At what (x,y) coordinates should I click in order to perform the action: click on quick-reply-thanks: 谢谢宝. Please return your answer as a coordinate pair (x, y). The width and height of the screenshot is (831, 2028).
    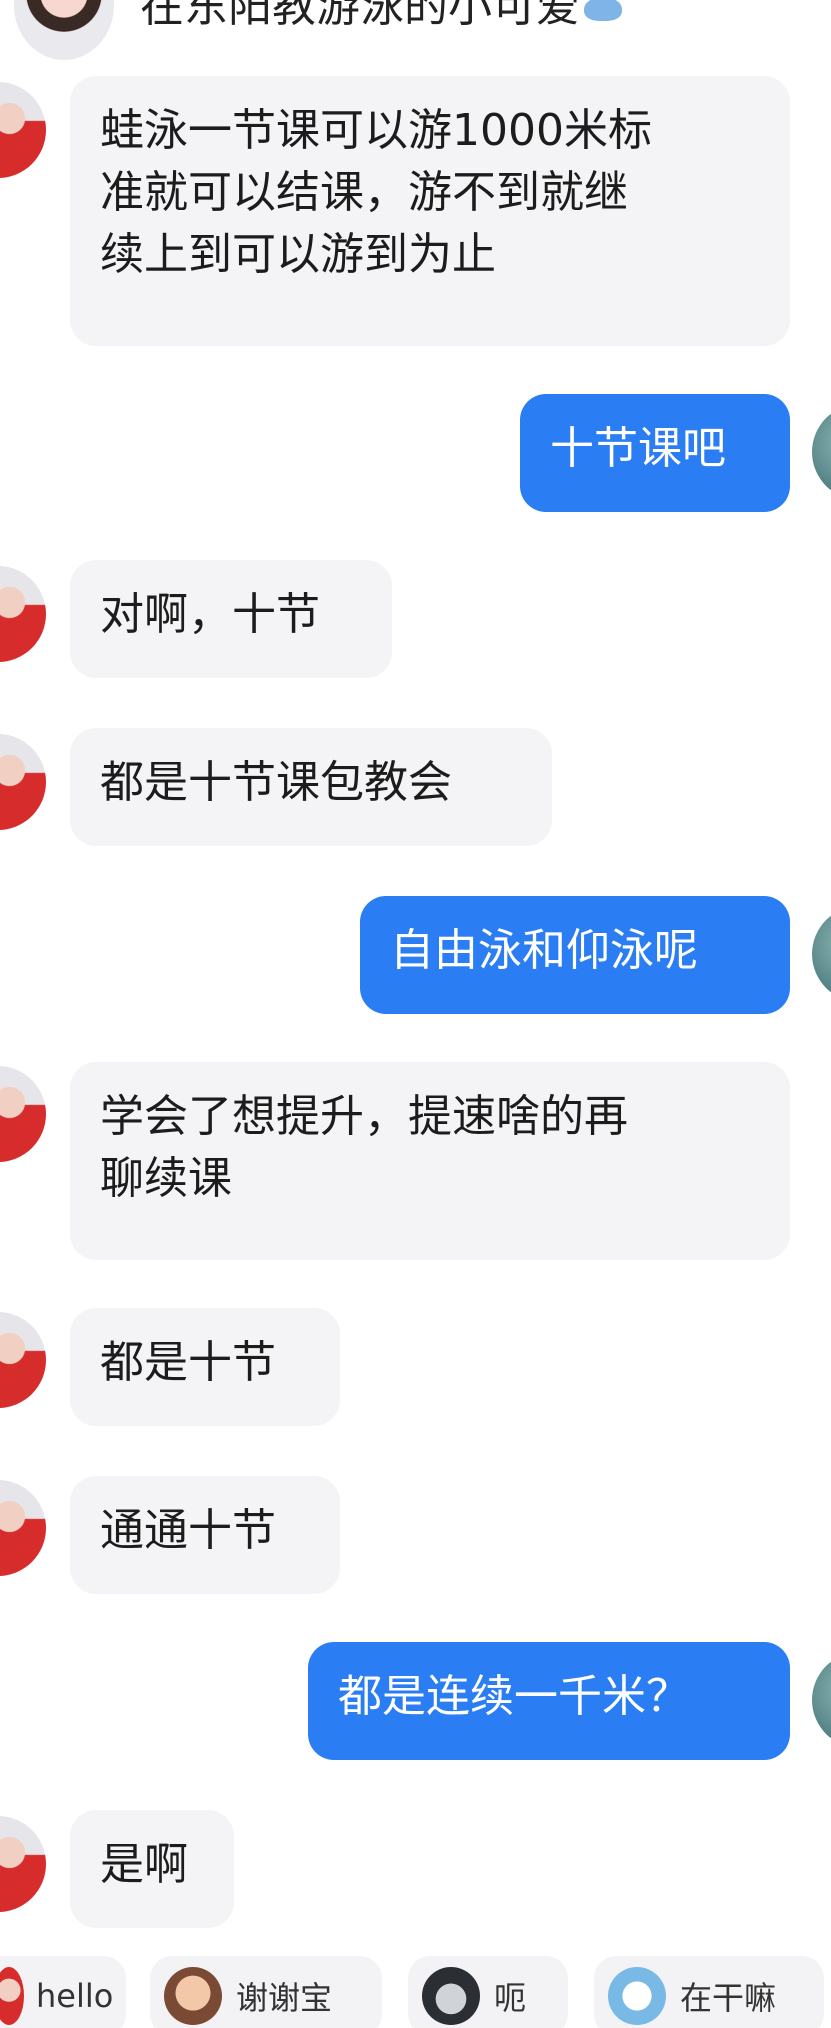
    Looking at the image, I should click on (266, 1992).